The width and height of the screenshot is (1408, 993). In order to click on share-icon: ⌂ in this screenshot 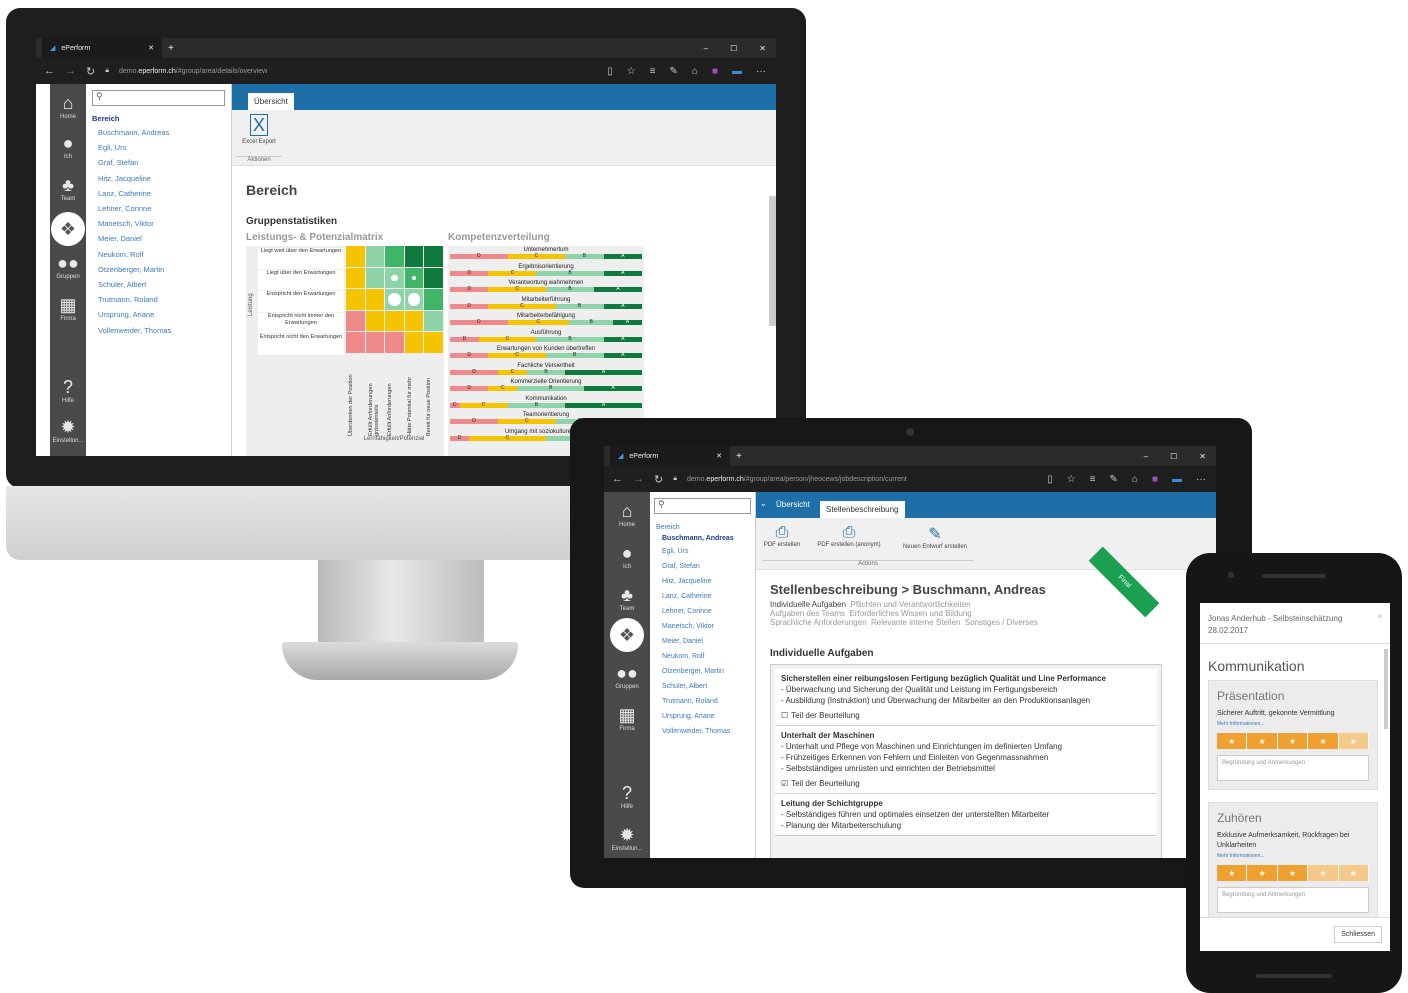, I will do `click(1135, 479)`.